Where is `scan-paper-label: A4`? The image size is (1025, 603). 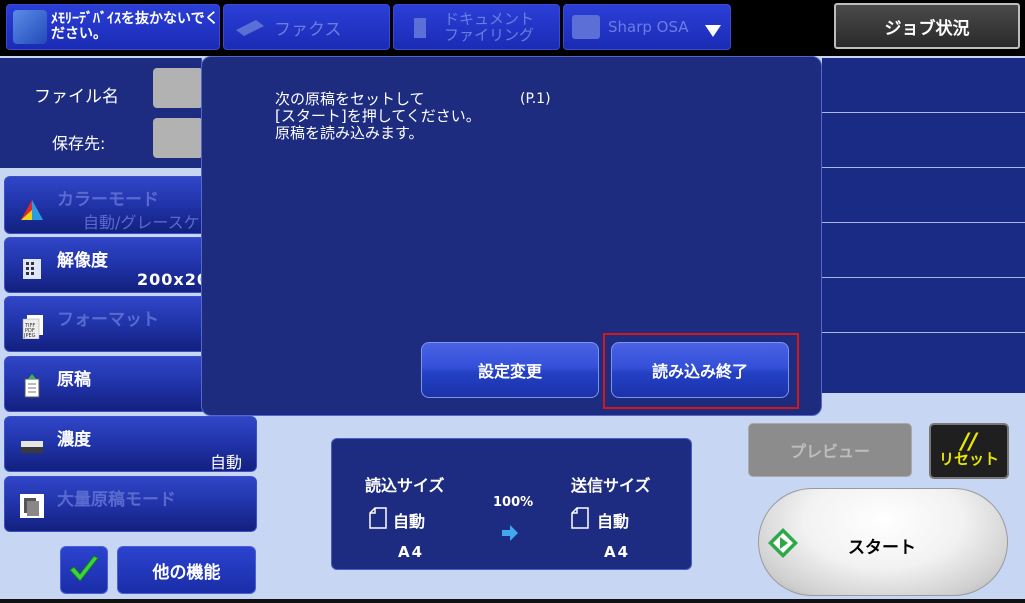
scan-paper-label: A4 is located at coordinates (411, 552).